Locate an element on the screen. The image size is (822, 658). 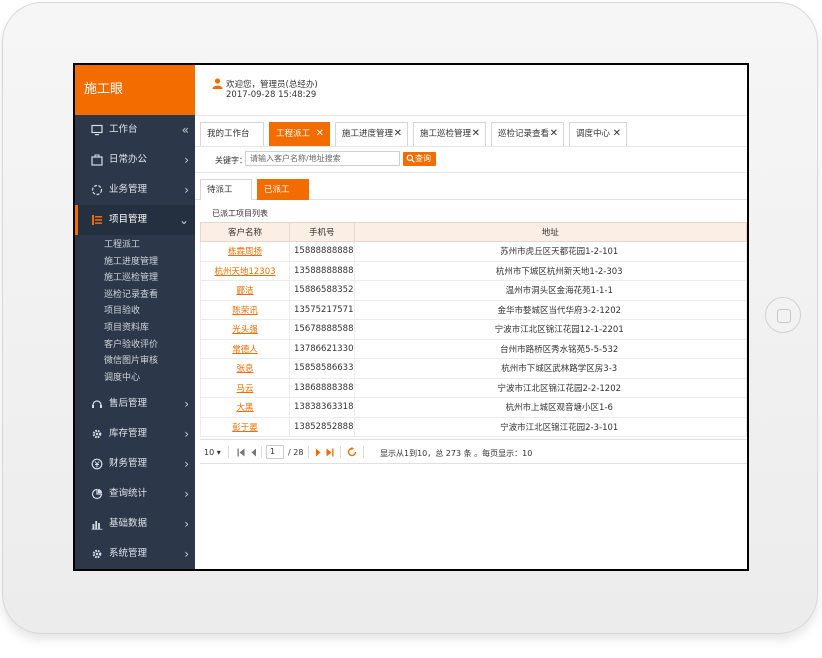
search-input is located at coordinates (322, 158).